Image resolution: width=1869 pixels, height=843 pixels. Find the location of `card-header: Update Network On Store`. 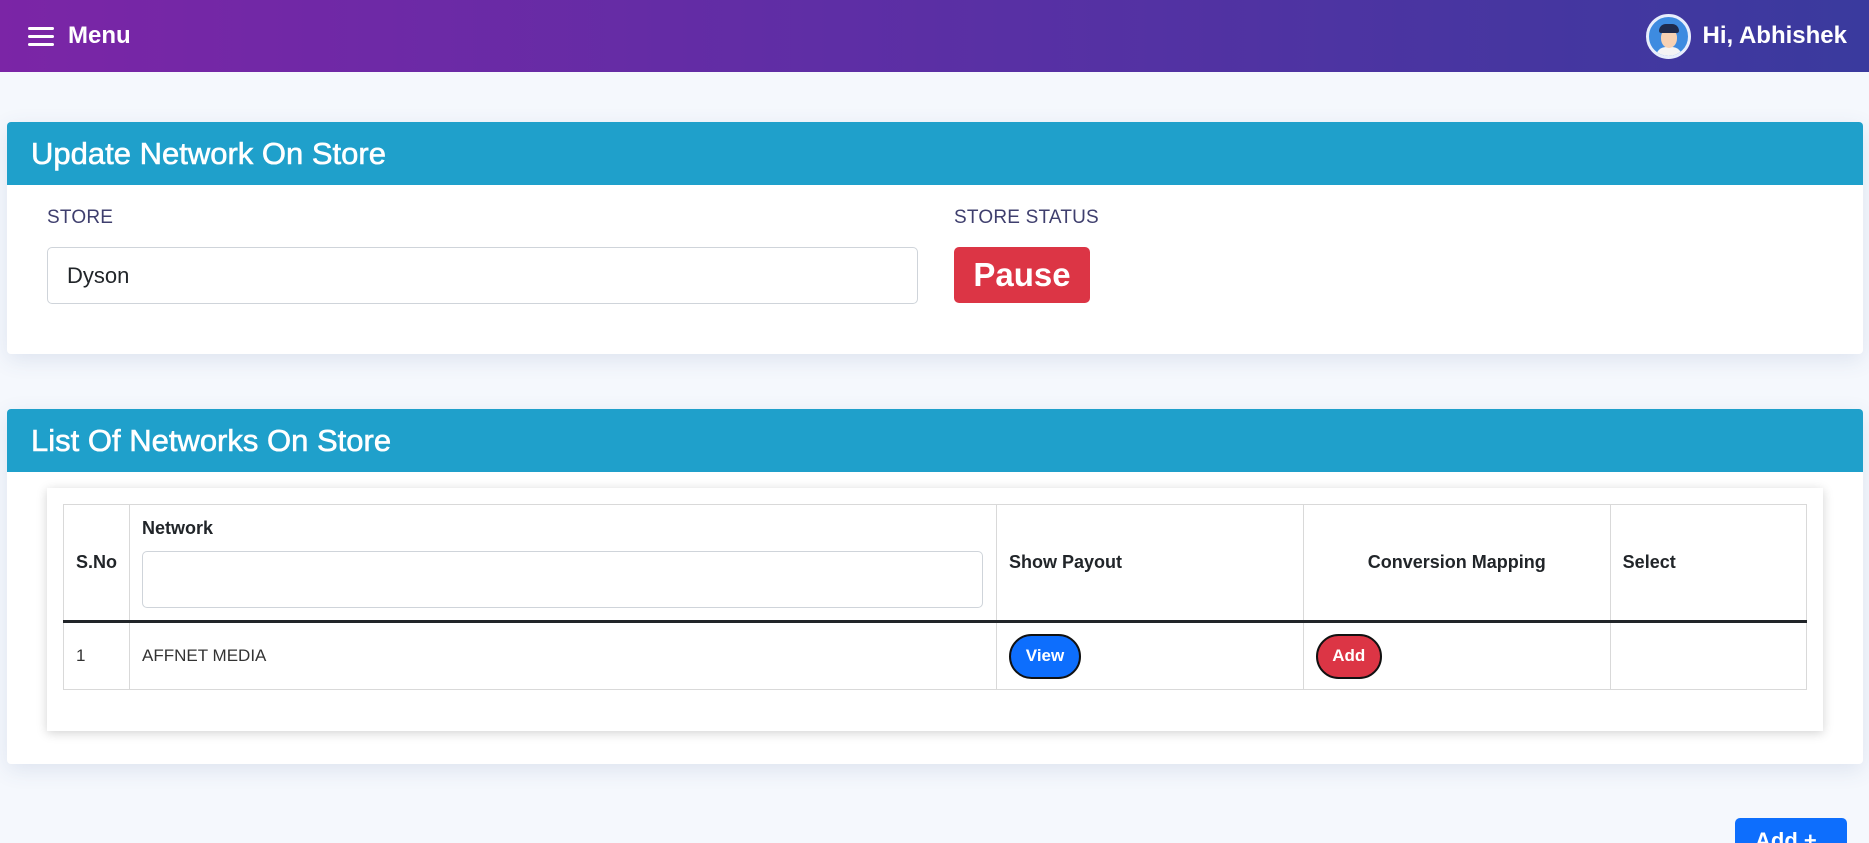

card-header: Update Network On Store is located at coordinates (935, 153).